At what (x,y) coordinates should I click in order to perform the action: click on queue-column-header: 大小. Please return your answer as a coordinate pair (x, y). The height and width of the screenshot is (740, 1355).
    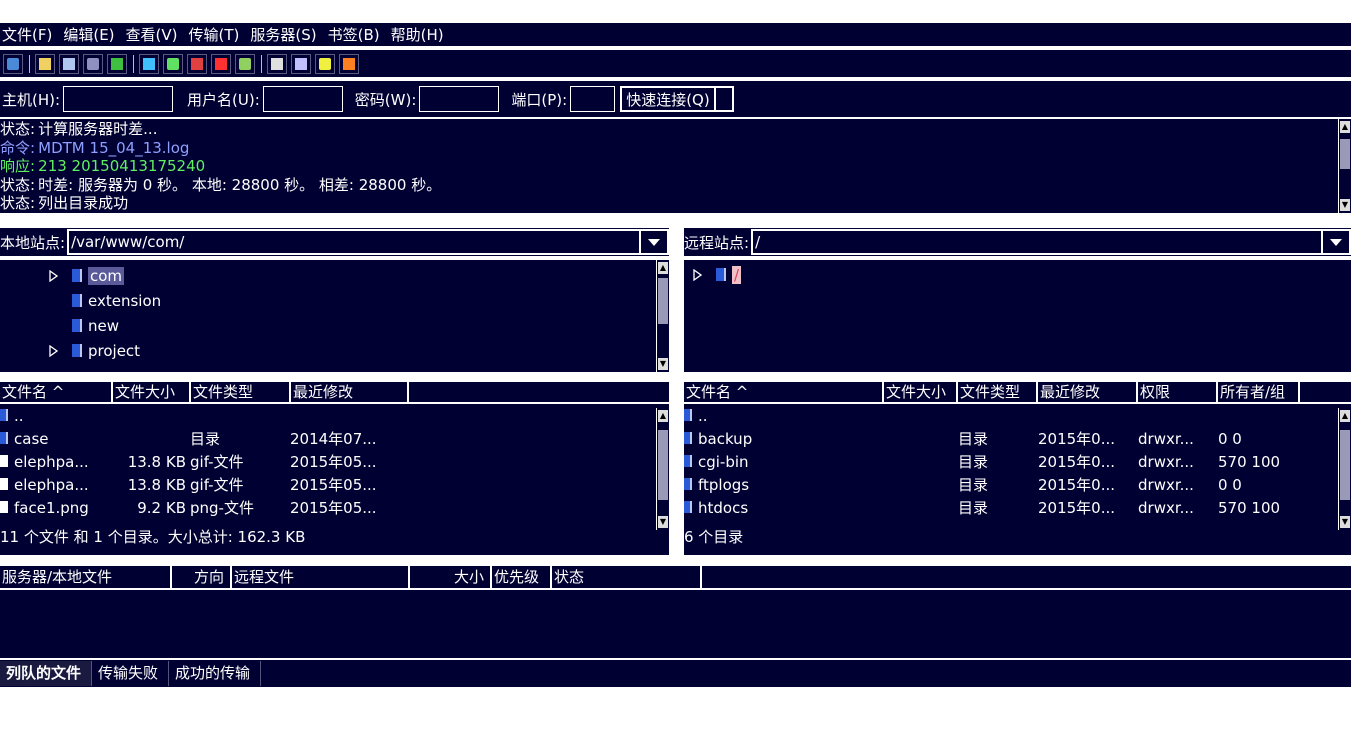
    Looking at the image, I should click on (451, 577).